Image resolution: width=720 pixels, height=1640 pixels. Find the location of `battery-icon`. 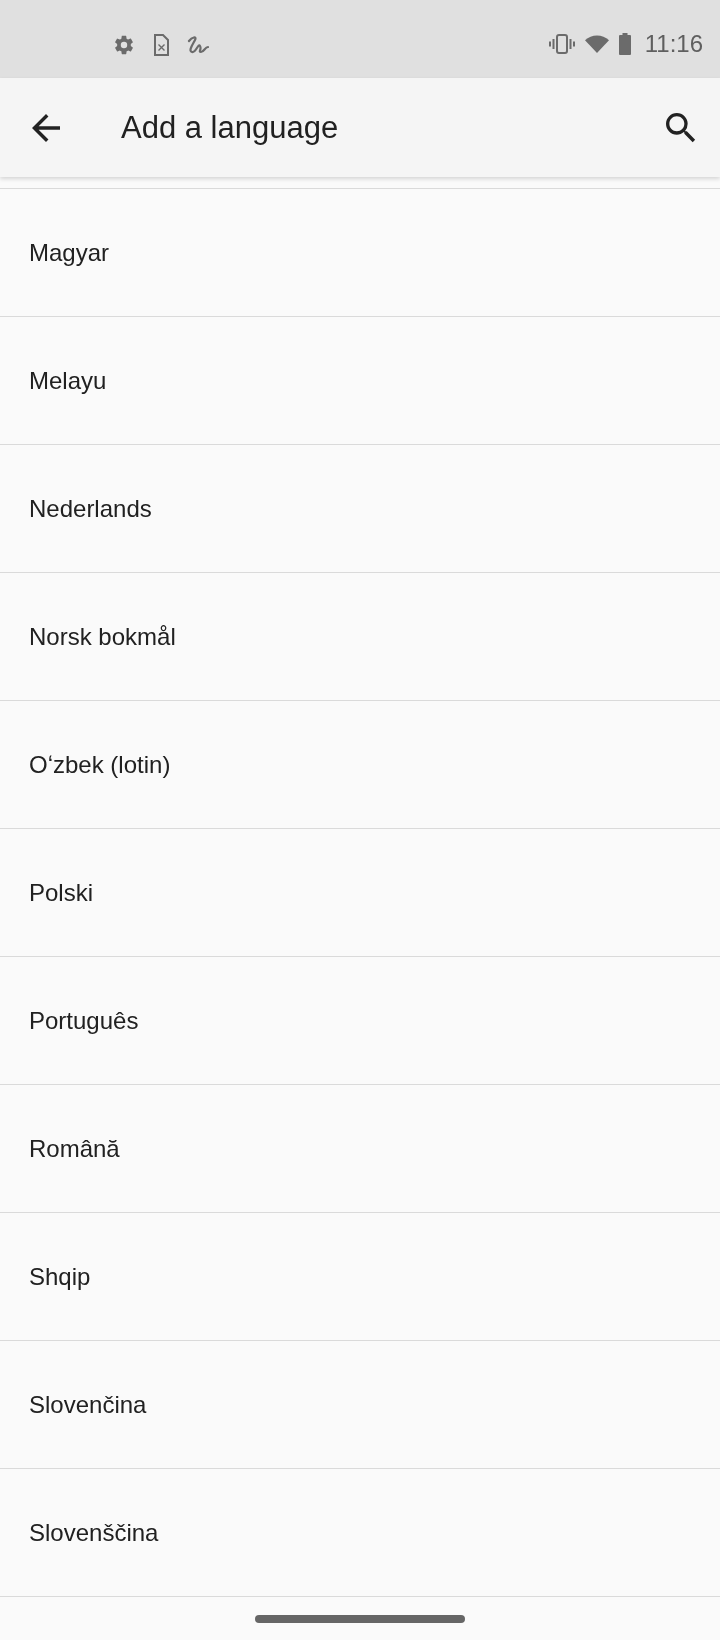

battery-icon is located at coordinates (624, 44).